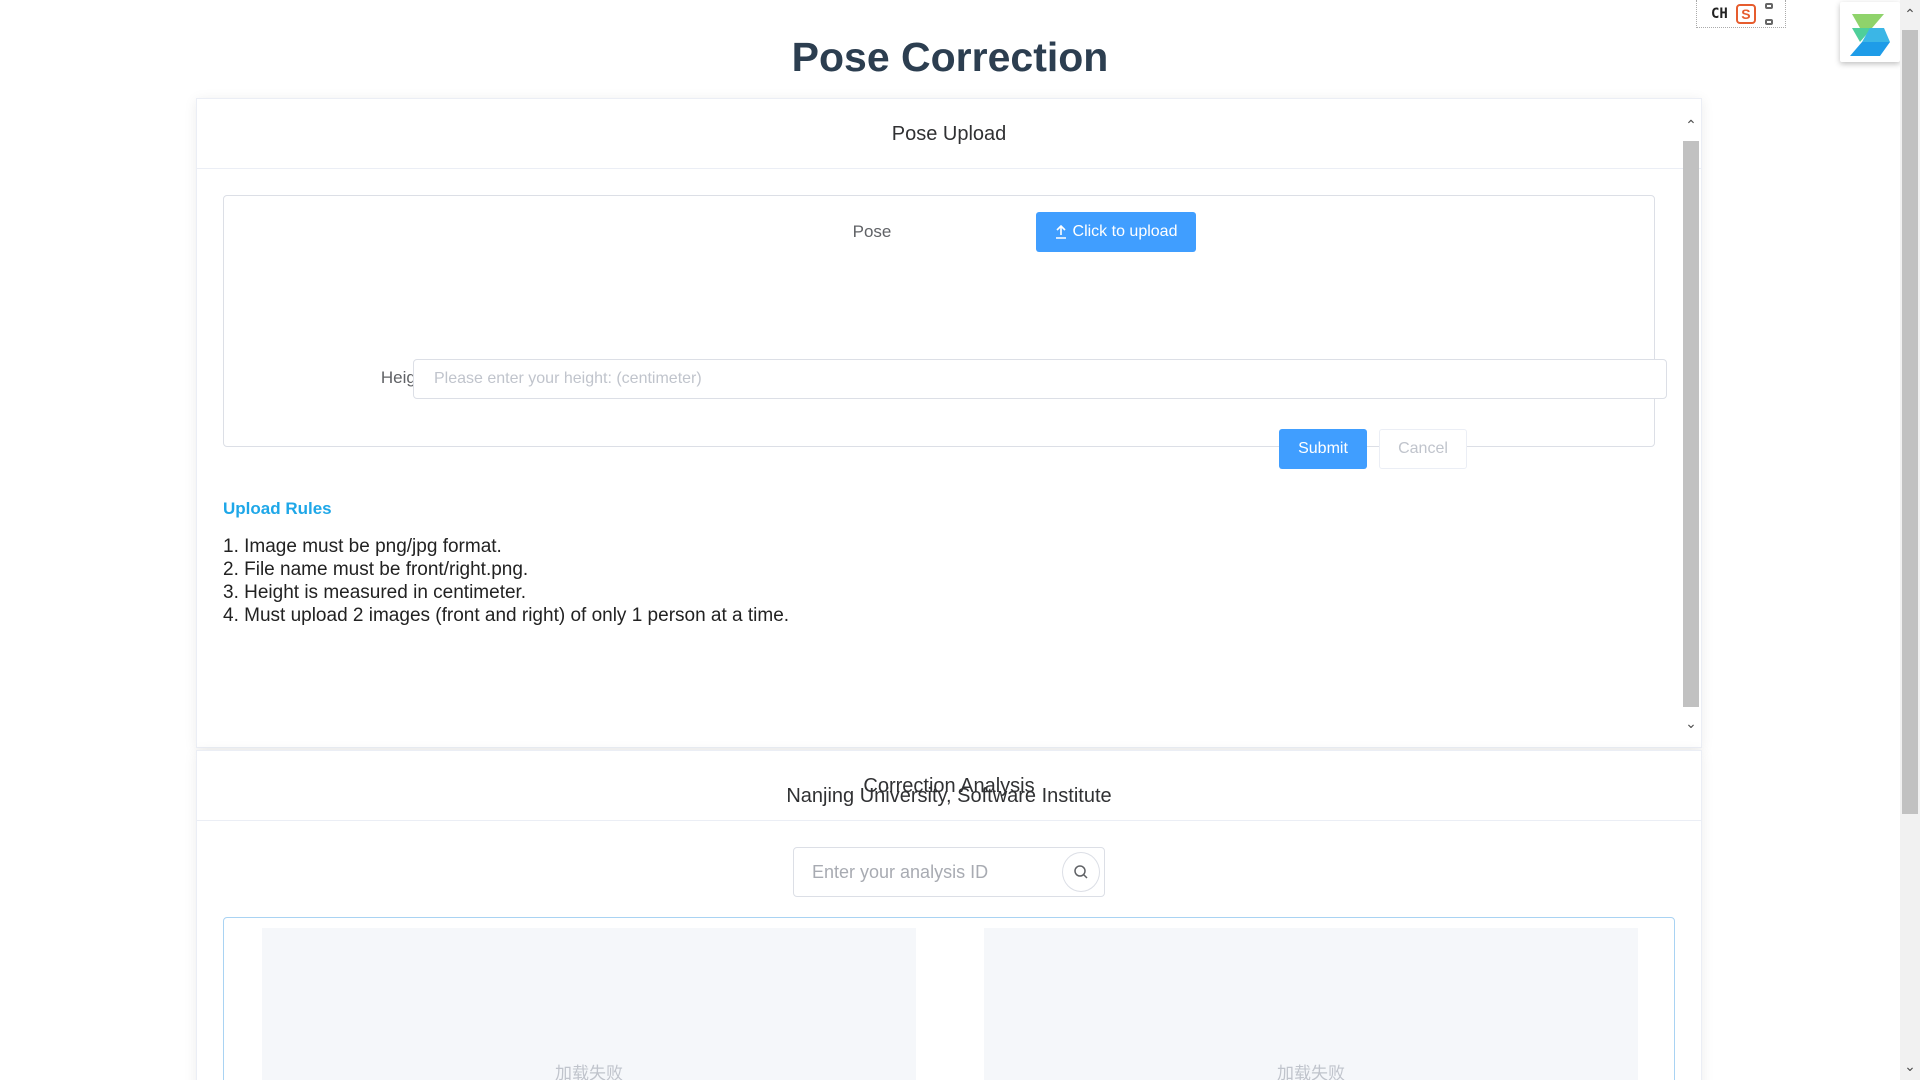 The width and height of the screenshot is (1920, 1080). I want to click on window-scroll-thumb, so click(1910, 422).